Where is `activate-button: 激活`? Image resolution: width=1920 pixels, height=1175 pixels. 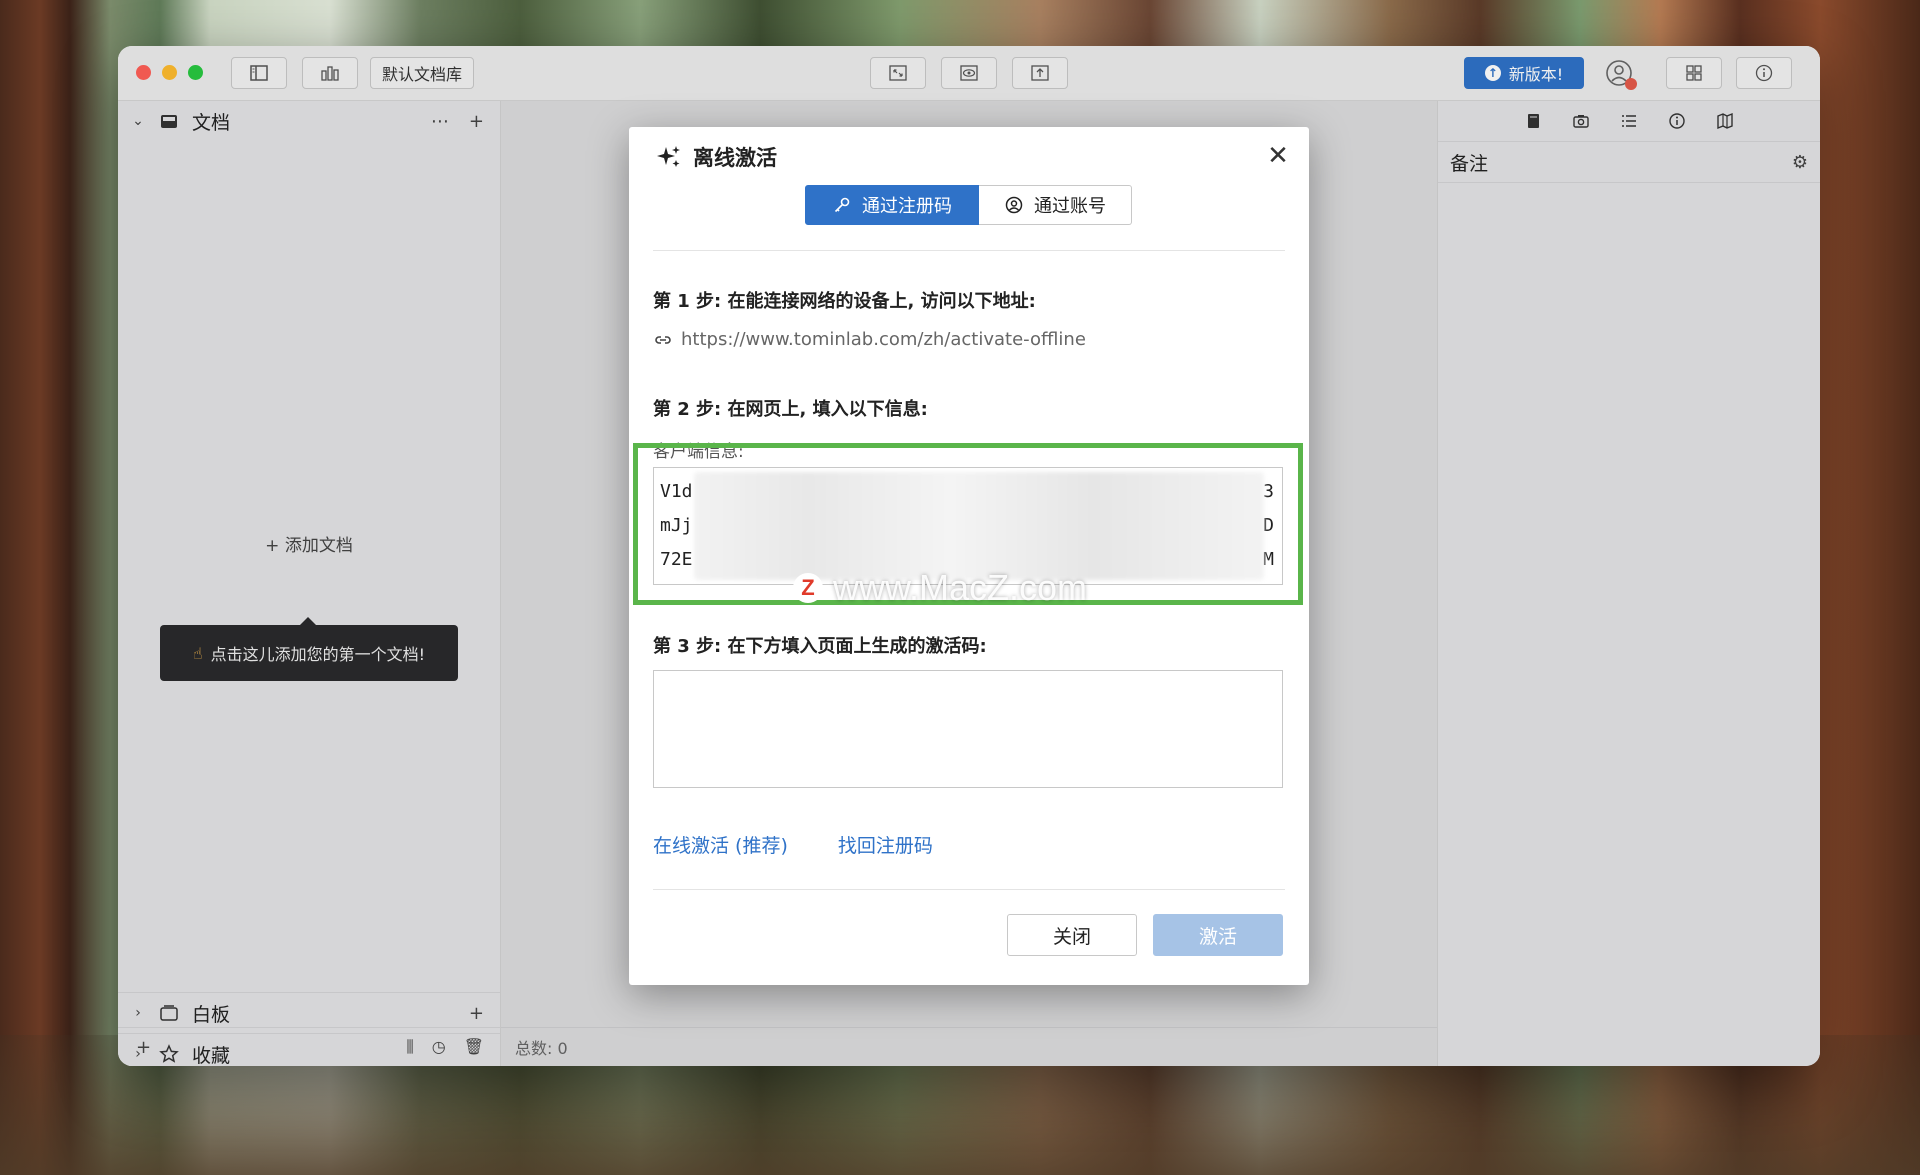
activate-button: 激活 is located at coordinates (1218, 935).